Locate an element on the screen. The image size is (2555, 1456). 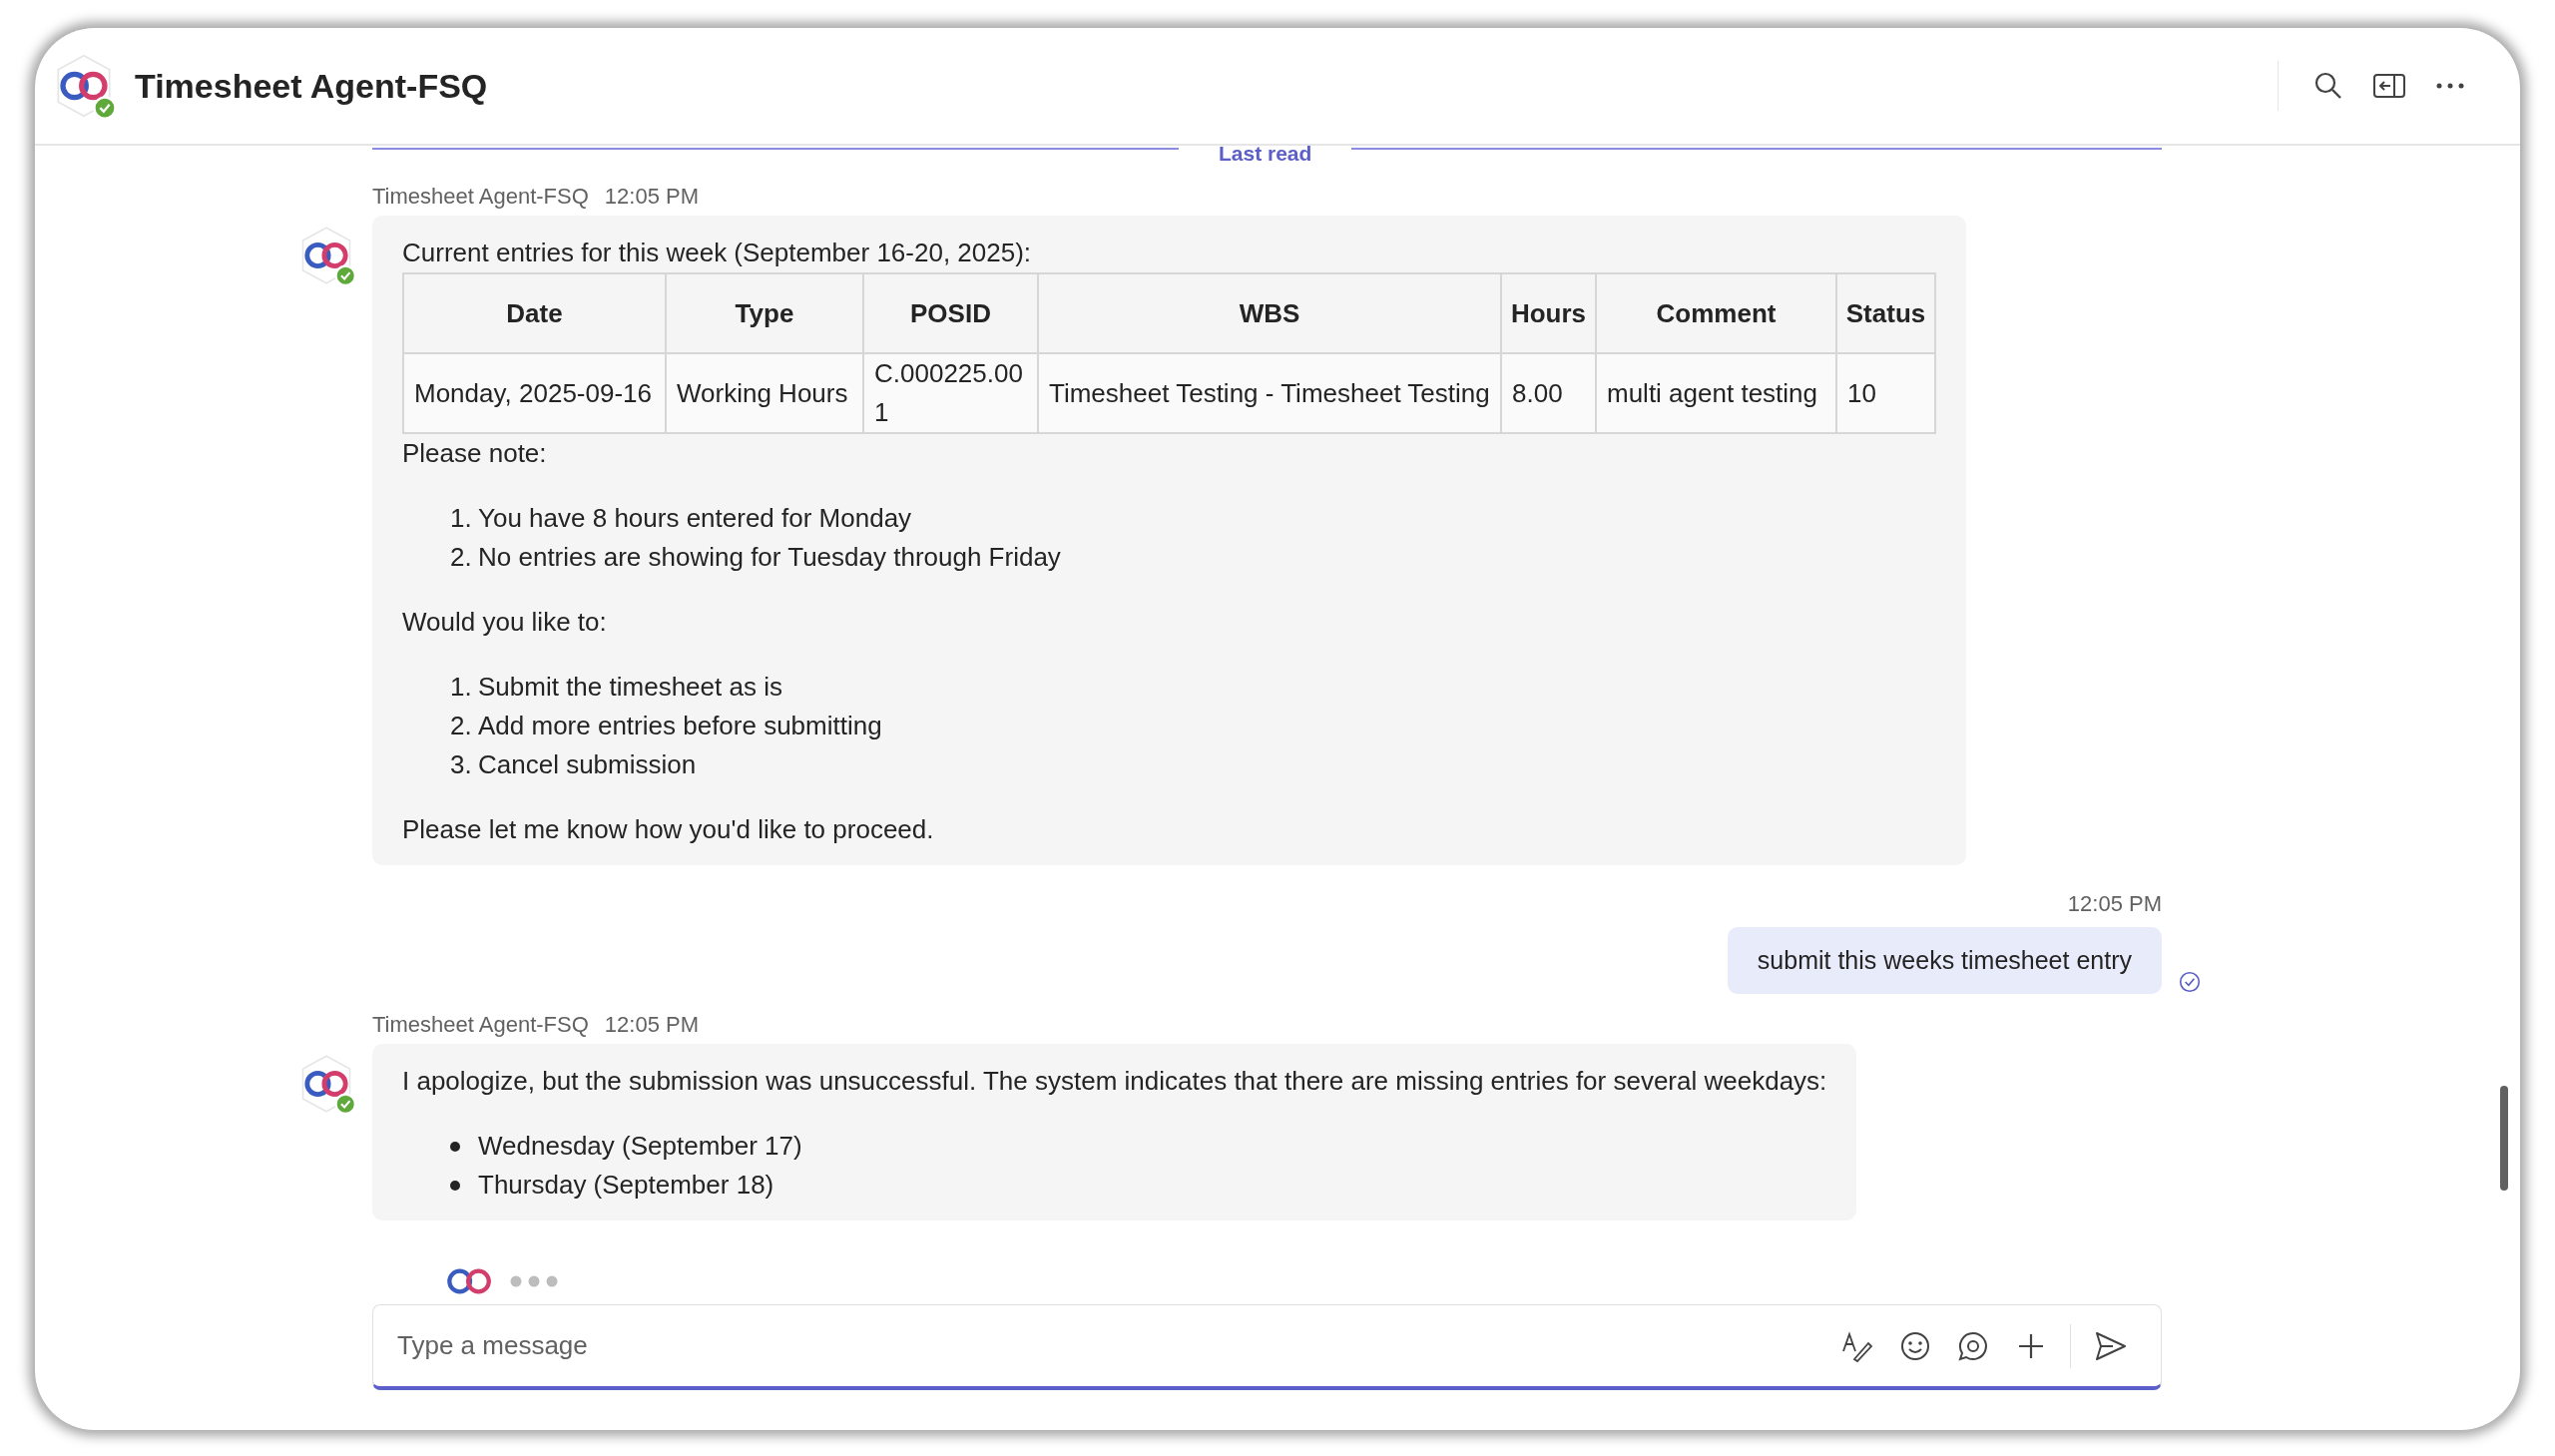
table-cell: Working Hours is located at coordinates (764, 393).